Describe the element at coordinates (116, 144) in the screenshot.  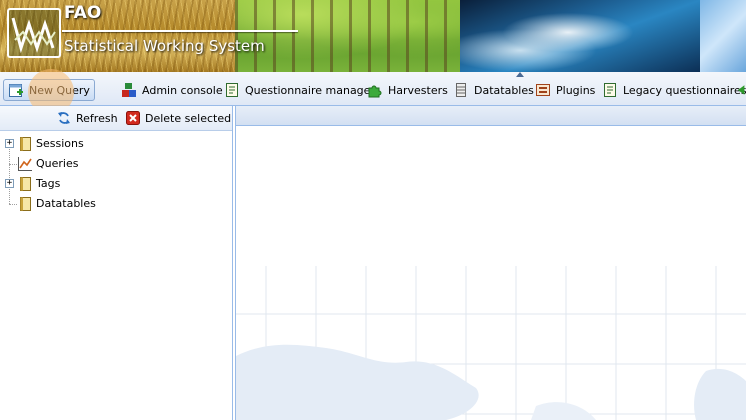
I see `tree-item-sessions: + Sessions` at that location.